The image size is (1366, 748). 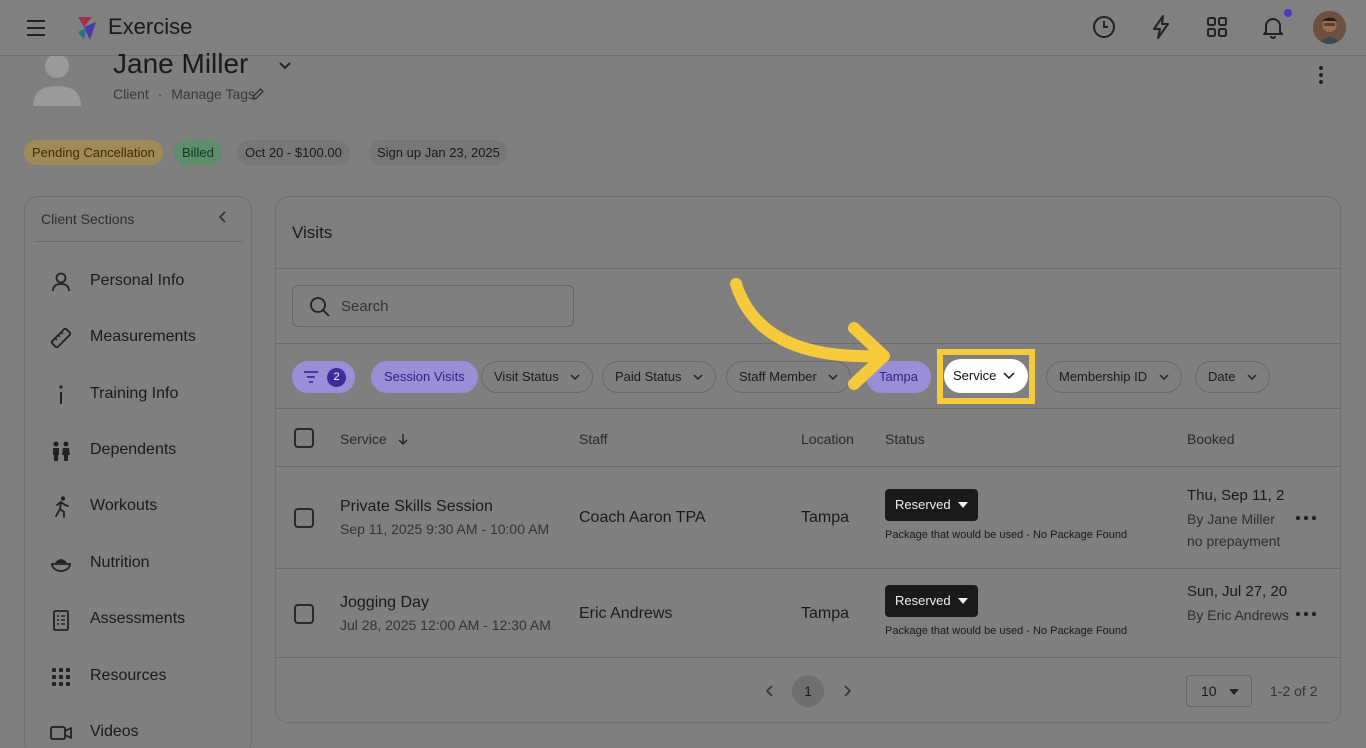 I want to click on sidebar-item-resources: Resources, so click(x=138, y=677).